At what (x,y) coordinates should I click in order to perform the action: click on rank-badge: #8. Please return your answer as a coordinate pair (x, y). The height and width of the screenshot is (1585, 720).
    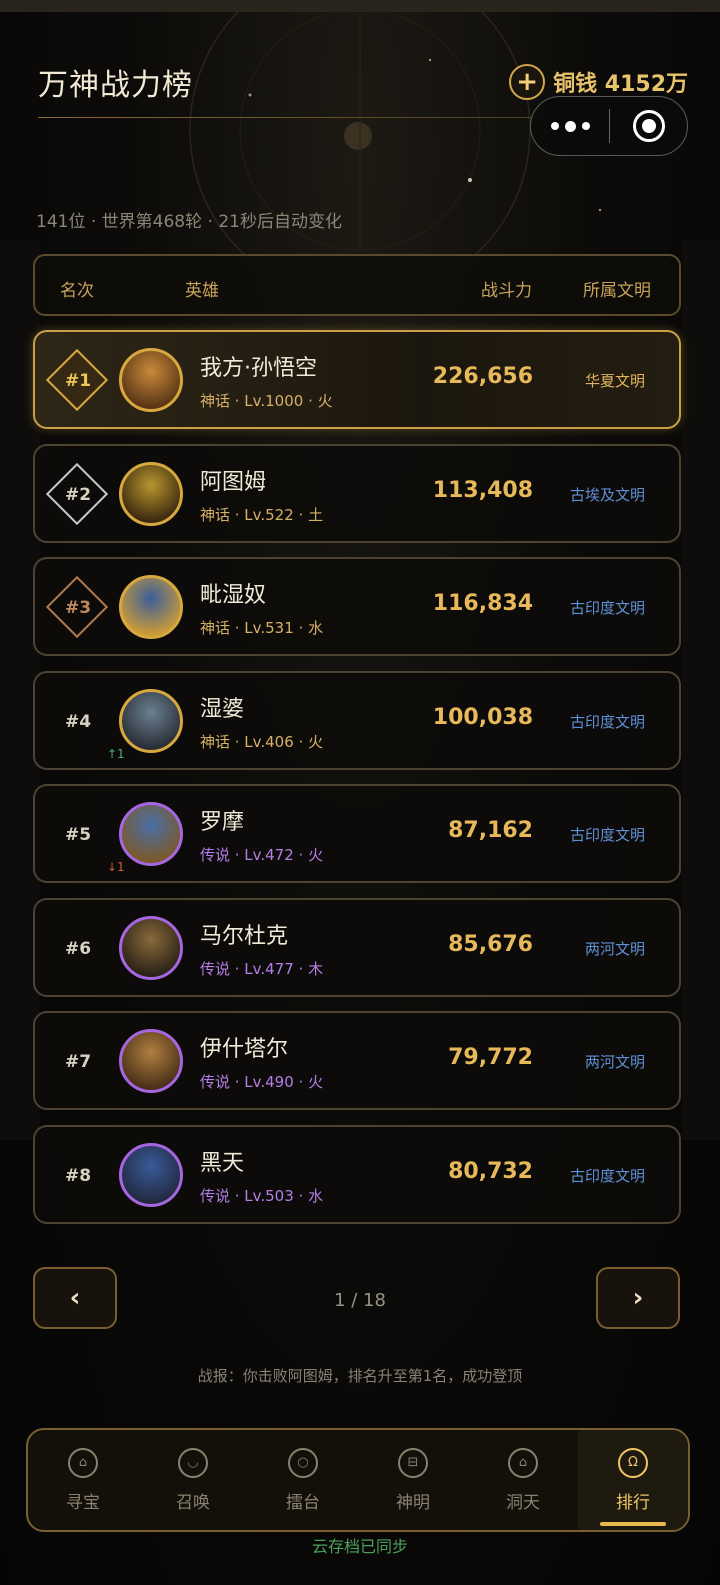
    Looking at the image, I should click on (78, 1176).